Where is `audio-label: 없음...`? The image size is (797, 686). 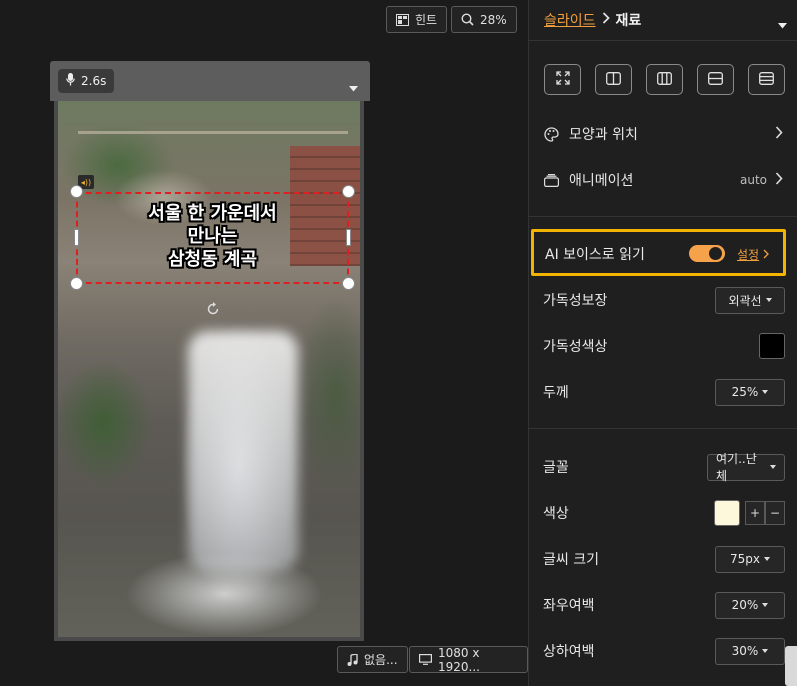 audio-label: 없음... is located at coordinates (381, 660).